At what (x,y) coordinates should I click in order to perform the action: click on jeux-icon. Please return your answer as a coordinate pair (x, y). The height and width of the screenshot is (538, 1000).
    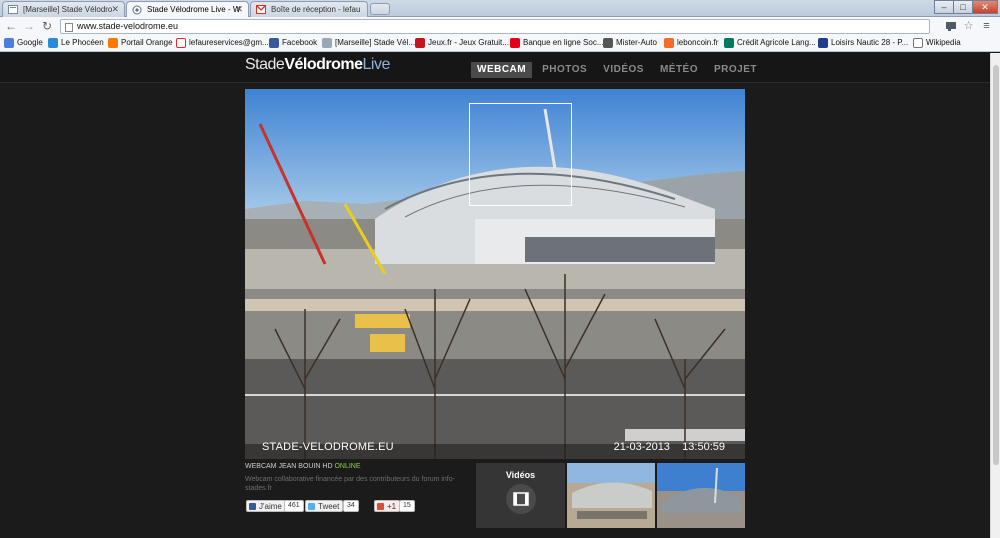
    Looking at the image, I should click on (420, 43).